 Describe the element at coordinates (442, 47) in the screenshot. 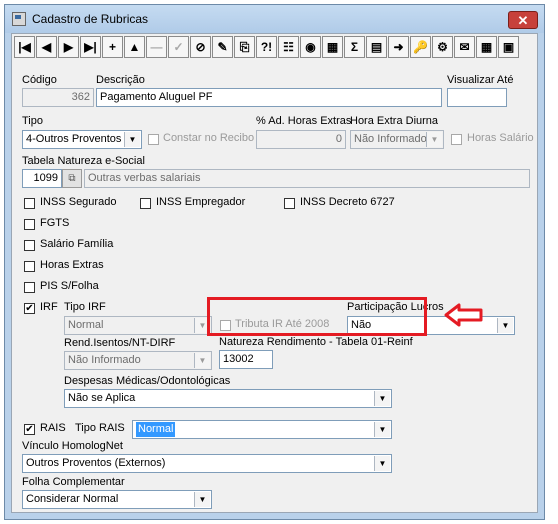

I see `settings-icon: ⚙` at that location.